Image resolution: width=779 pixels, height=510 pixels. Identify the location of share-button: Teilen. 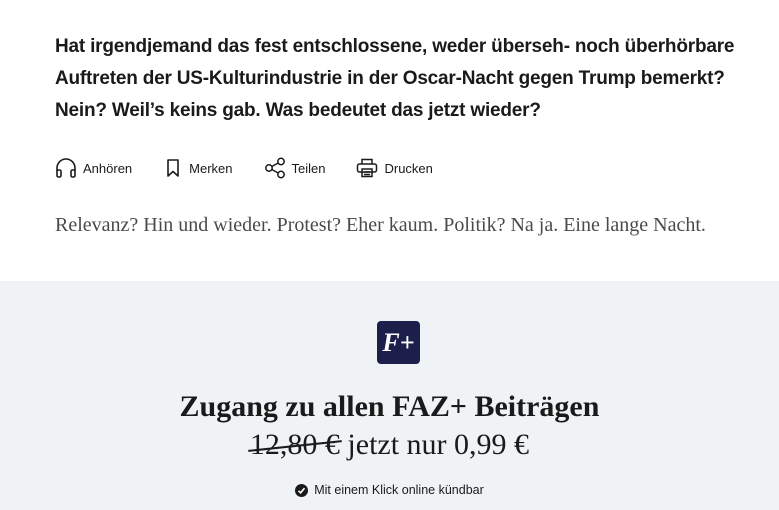
(295, 168).